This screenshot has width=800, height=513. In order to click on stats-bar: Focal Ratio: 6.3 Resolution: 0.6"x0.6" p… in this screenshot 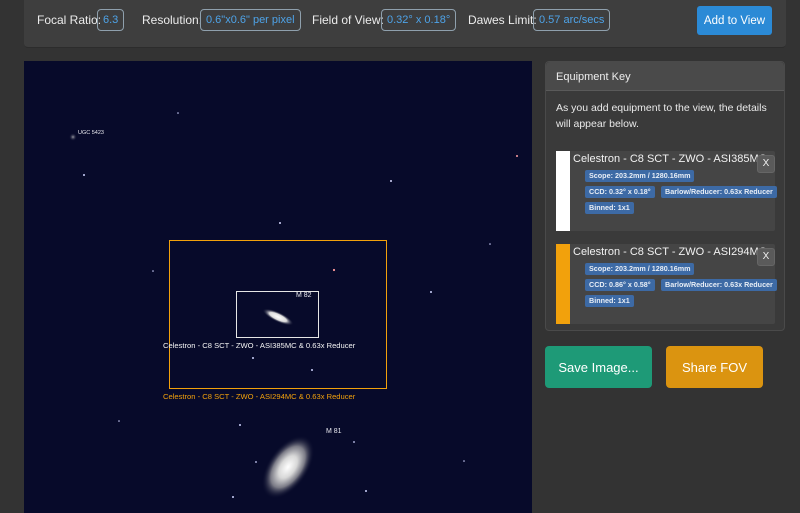, I will do `click(405, 24)`.